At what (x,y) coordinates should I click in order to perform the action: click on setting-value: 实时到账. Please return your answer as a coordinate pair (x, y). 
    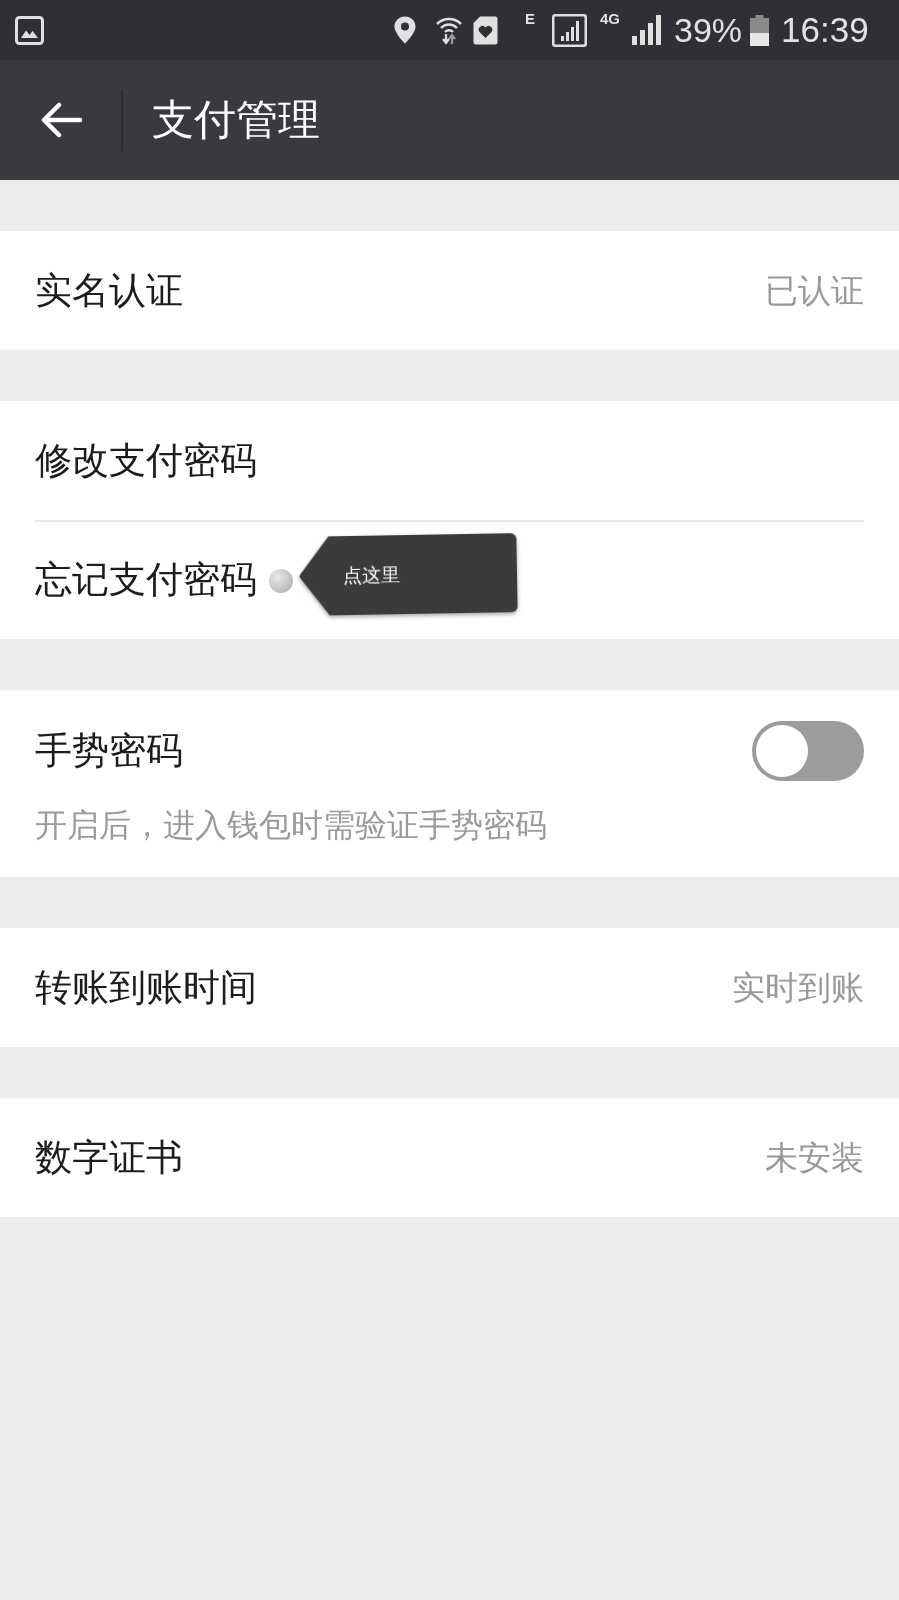
    Looking at the image, I should click on (798, 987).